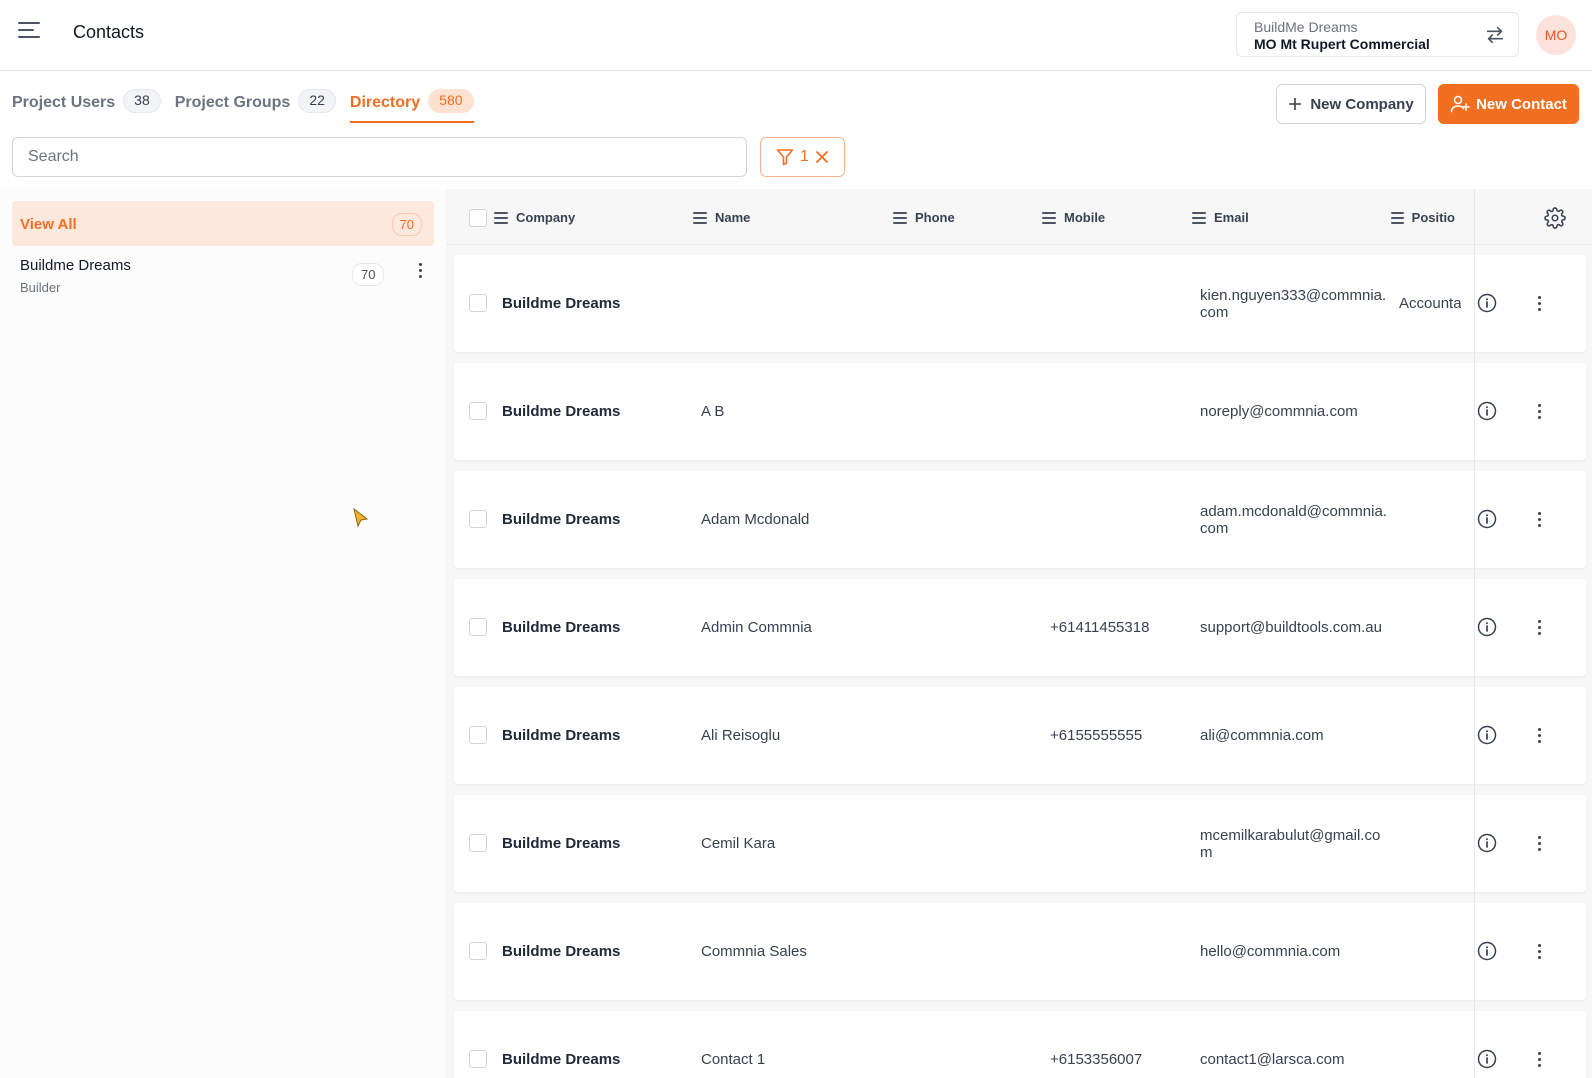  What do you see at coordinates (1019, 217) in the screenshot?
I see `table-header: Company Name Phone Mobile Email Positio` at bounding box center [1019, 217].